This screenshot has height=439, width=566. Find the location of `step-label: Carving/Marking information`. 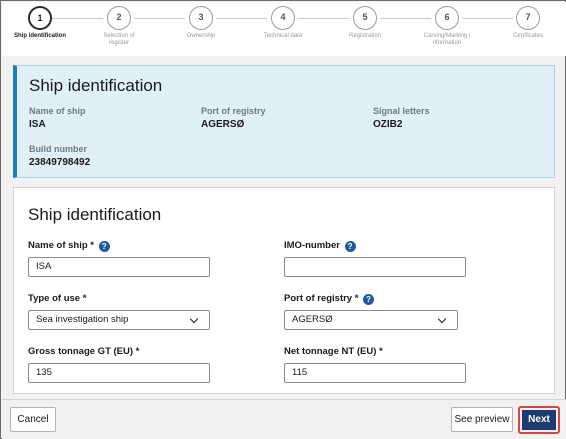

step-label: Carving/Marking information is located at coordinates (447, 39).